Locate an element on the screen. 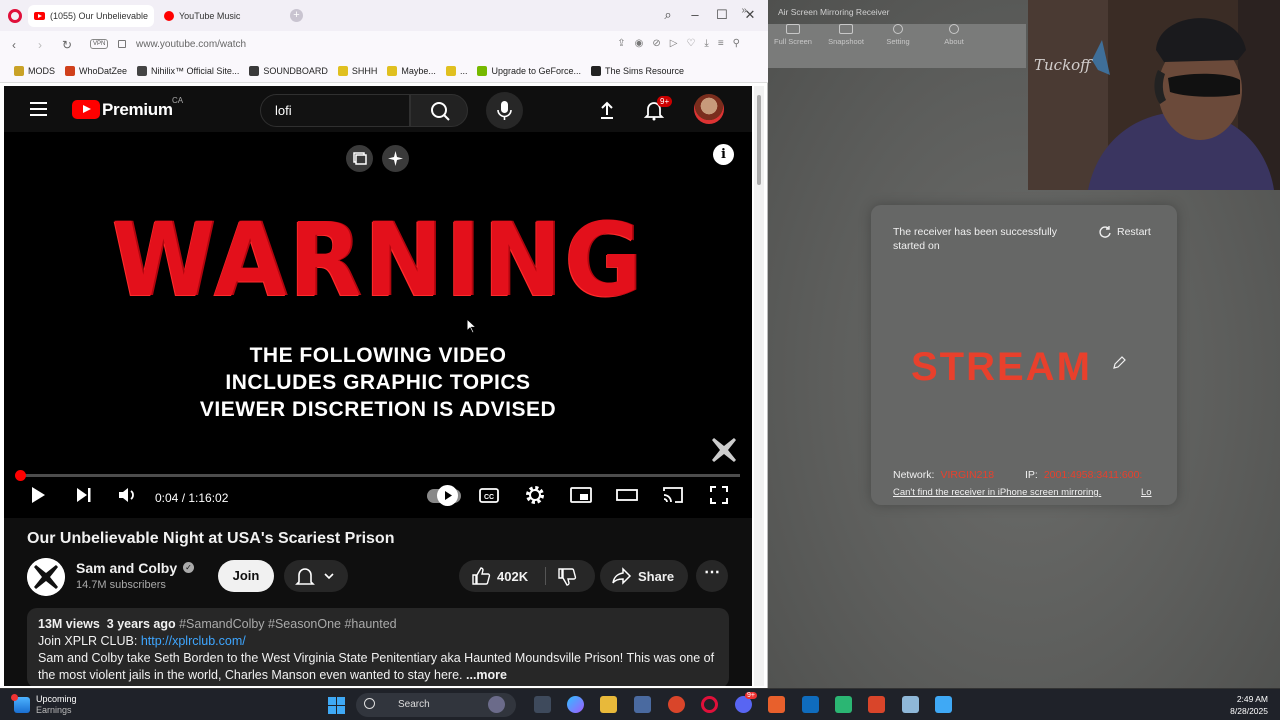 The width and height of the screenshot is (1280, 720). back-icon: ‹ is located at coordinates (14, 45).